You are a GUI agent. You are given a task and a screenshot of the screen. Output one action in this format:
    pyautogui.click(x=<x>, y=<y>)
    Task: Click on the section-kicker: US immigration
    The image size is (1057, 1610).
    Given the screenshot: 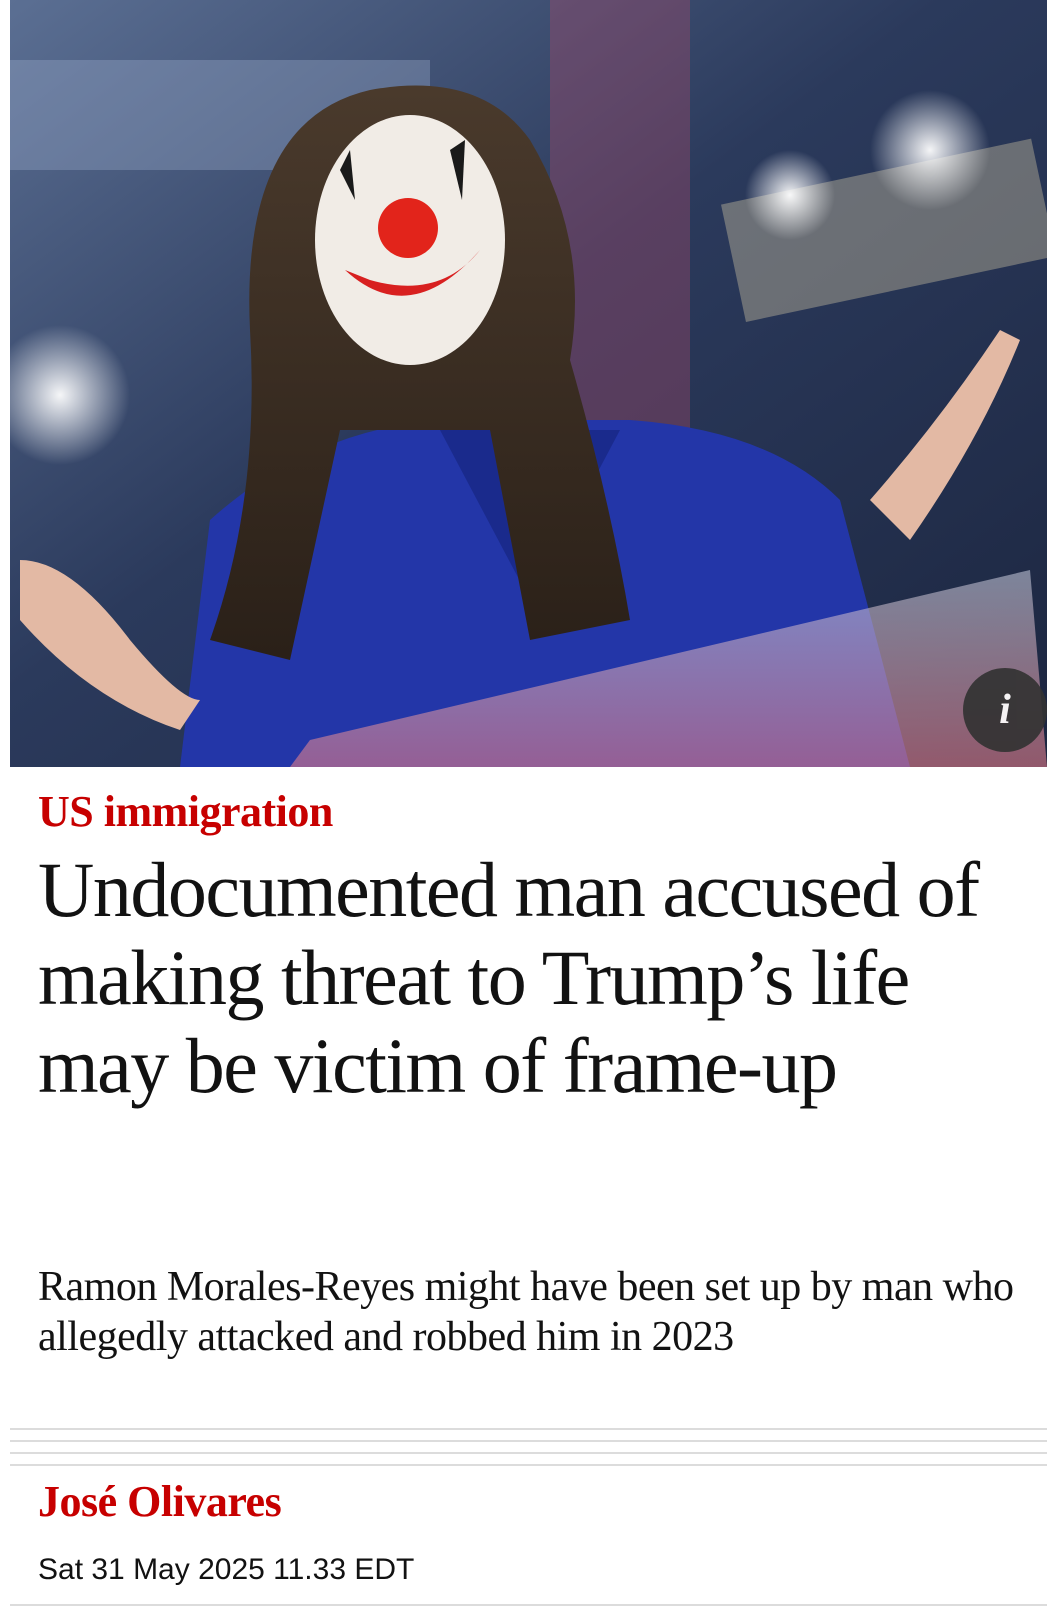 What is the action you would take?
    pyautogui.click(x=185, y=811)
    